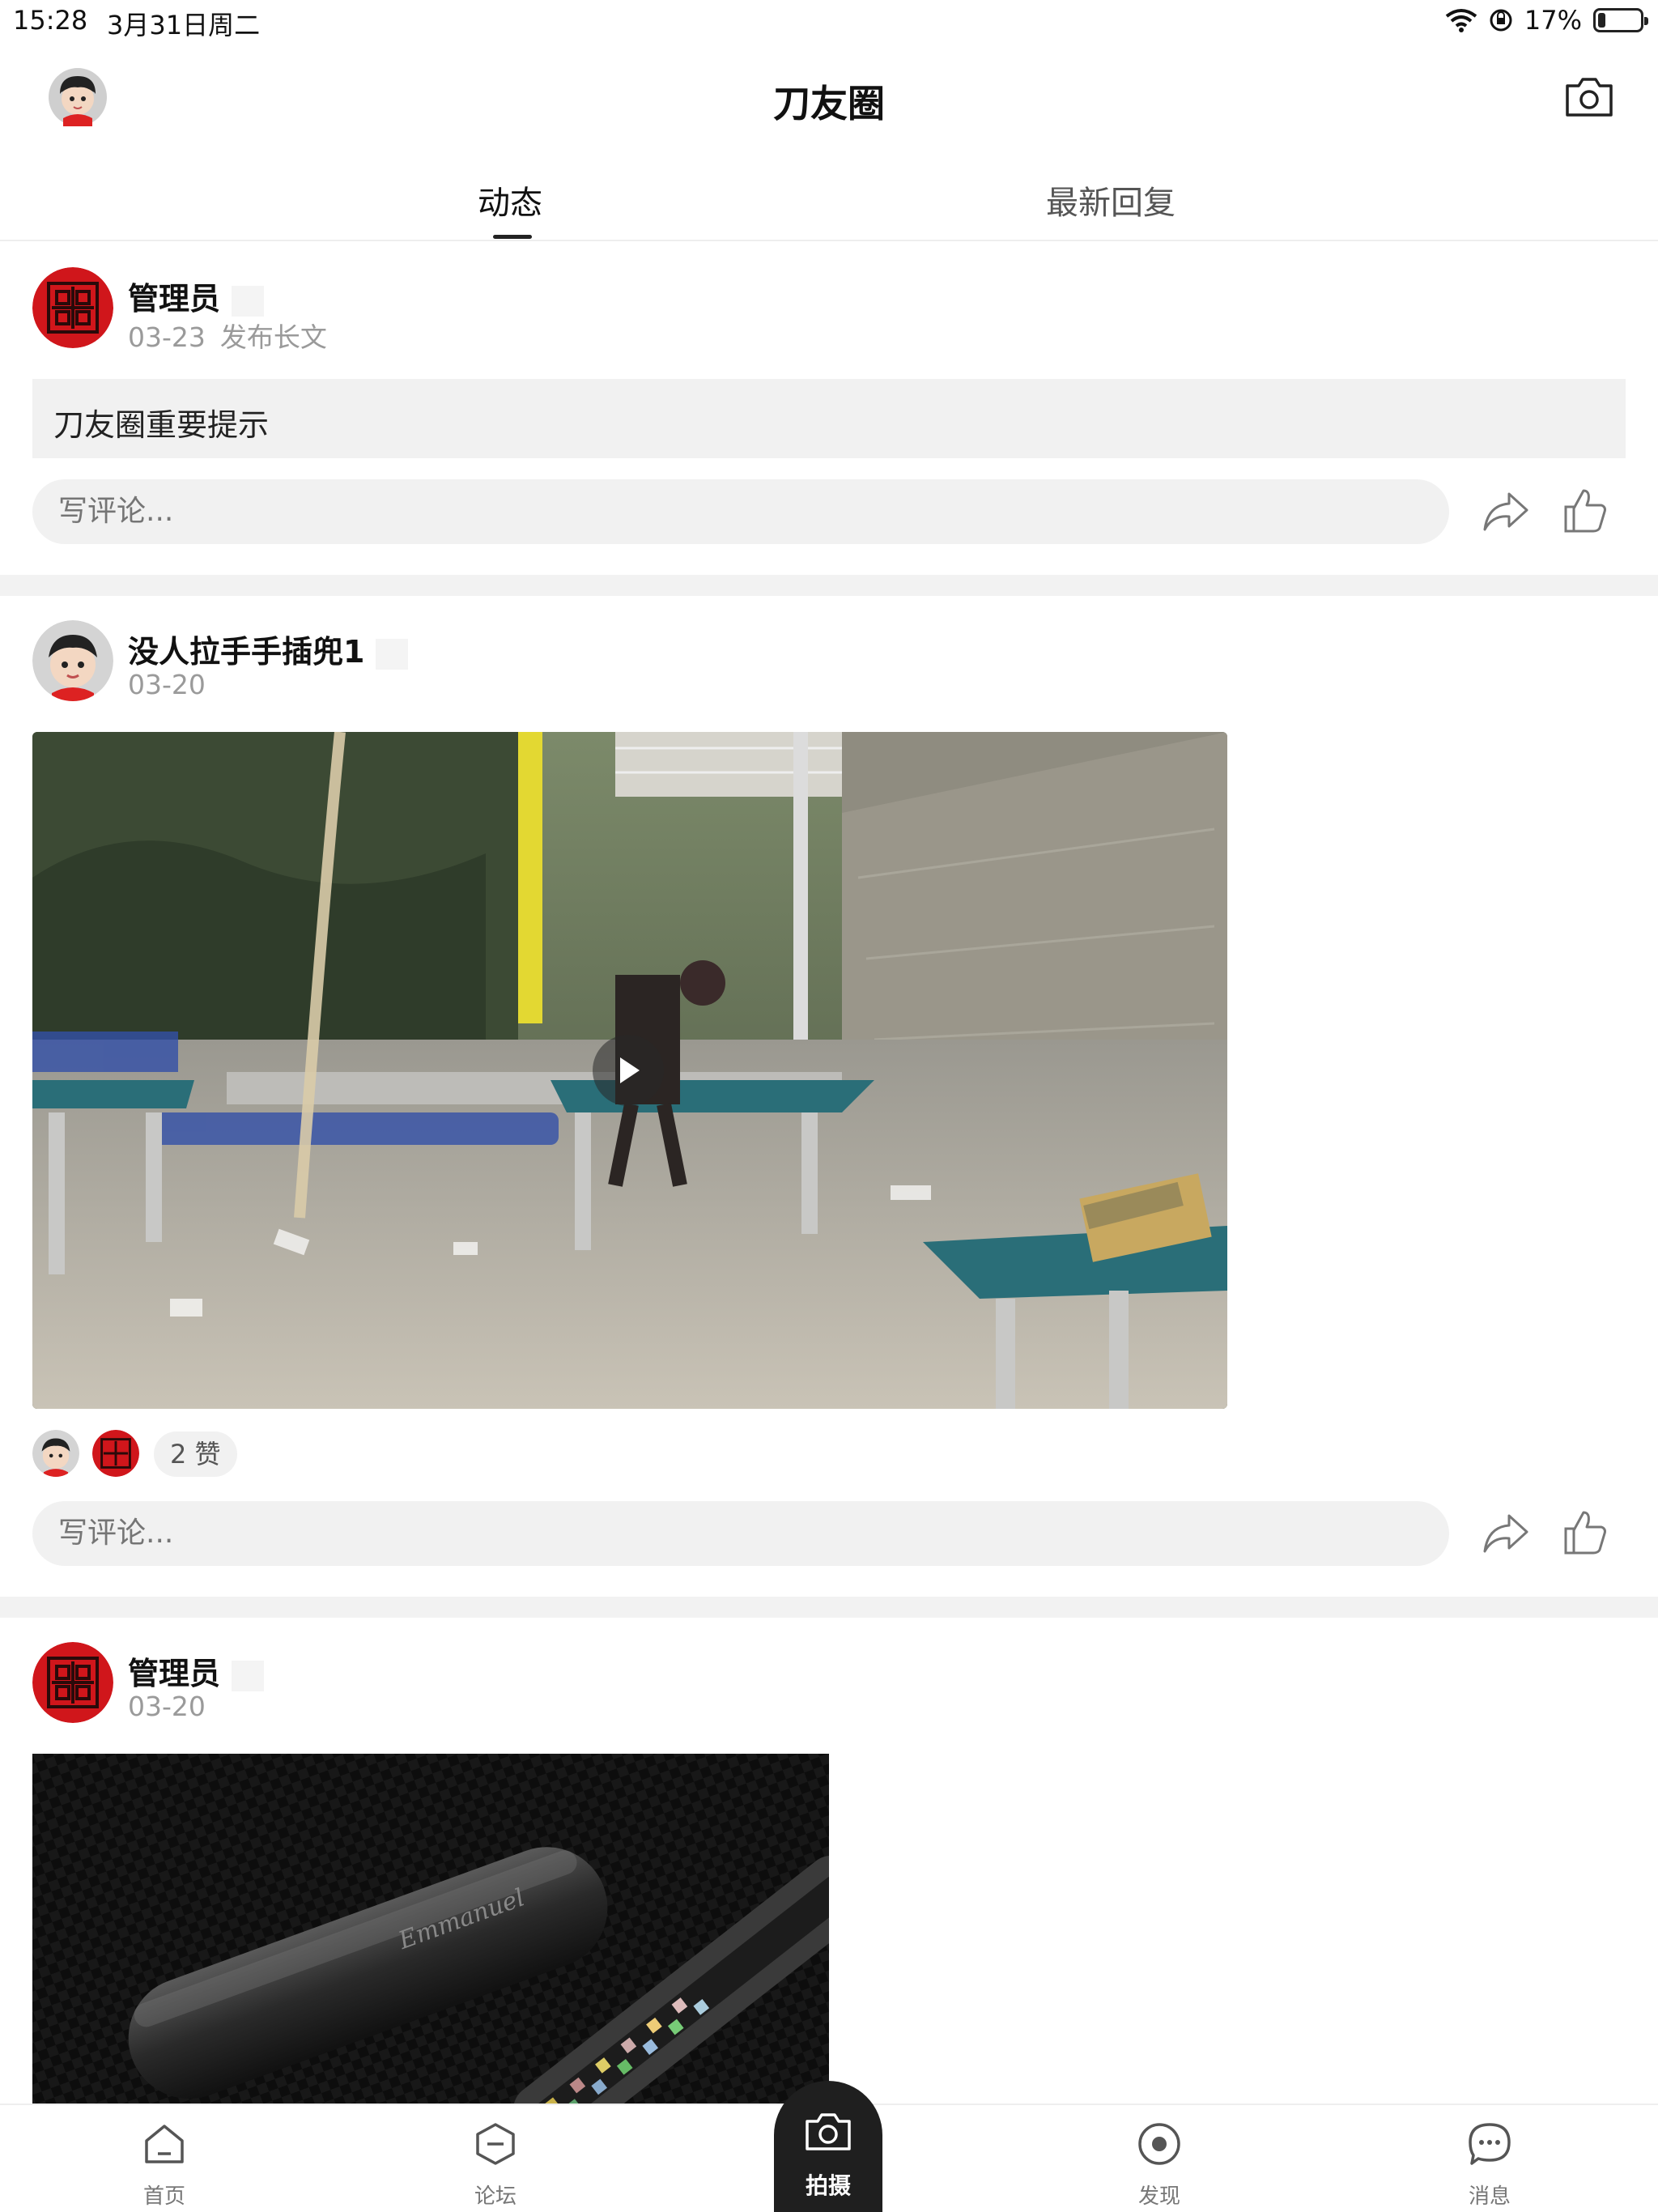 The height and width of the screenshot is (2212, 1658). Describe the element at coordinates (164, 2144) in the screenshot. I see `home-icon` at that location.